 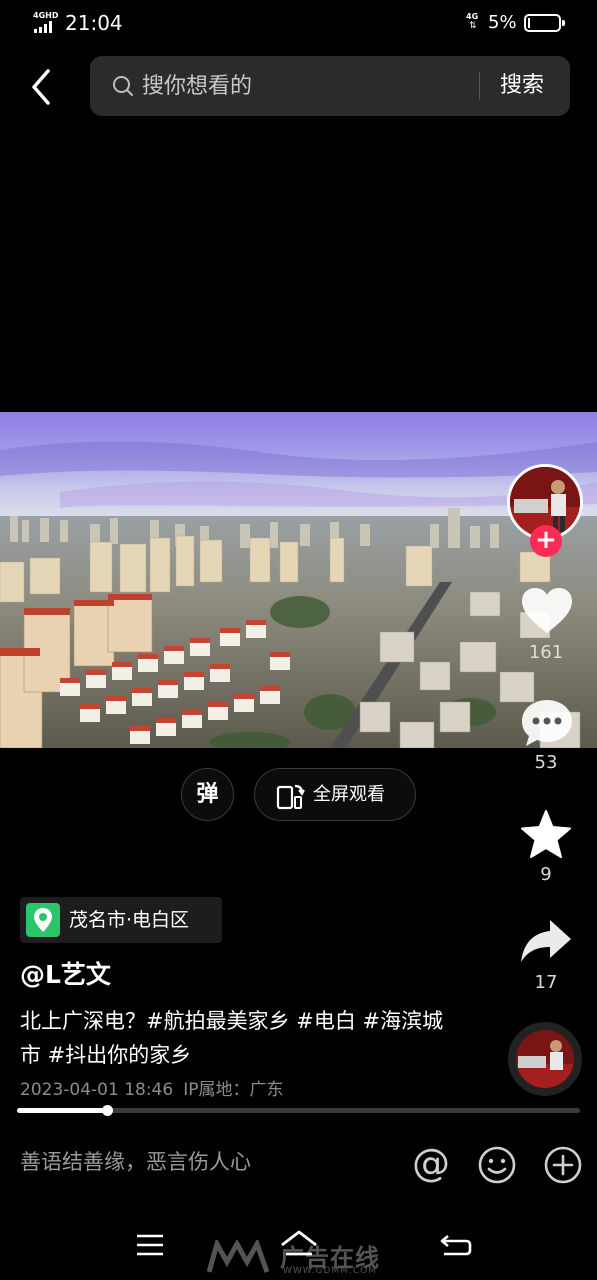 I want to click on like-count: 161, so click(x=546, y=652).